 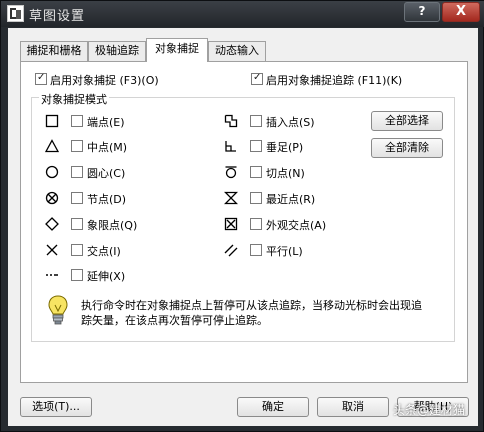 I want to click on node-label: 节点(D), so click(x=107, y=199).